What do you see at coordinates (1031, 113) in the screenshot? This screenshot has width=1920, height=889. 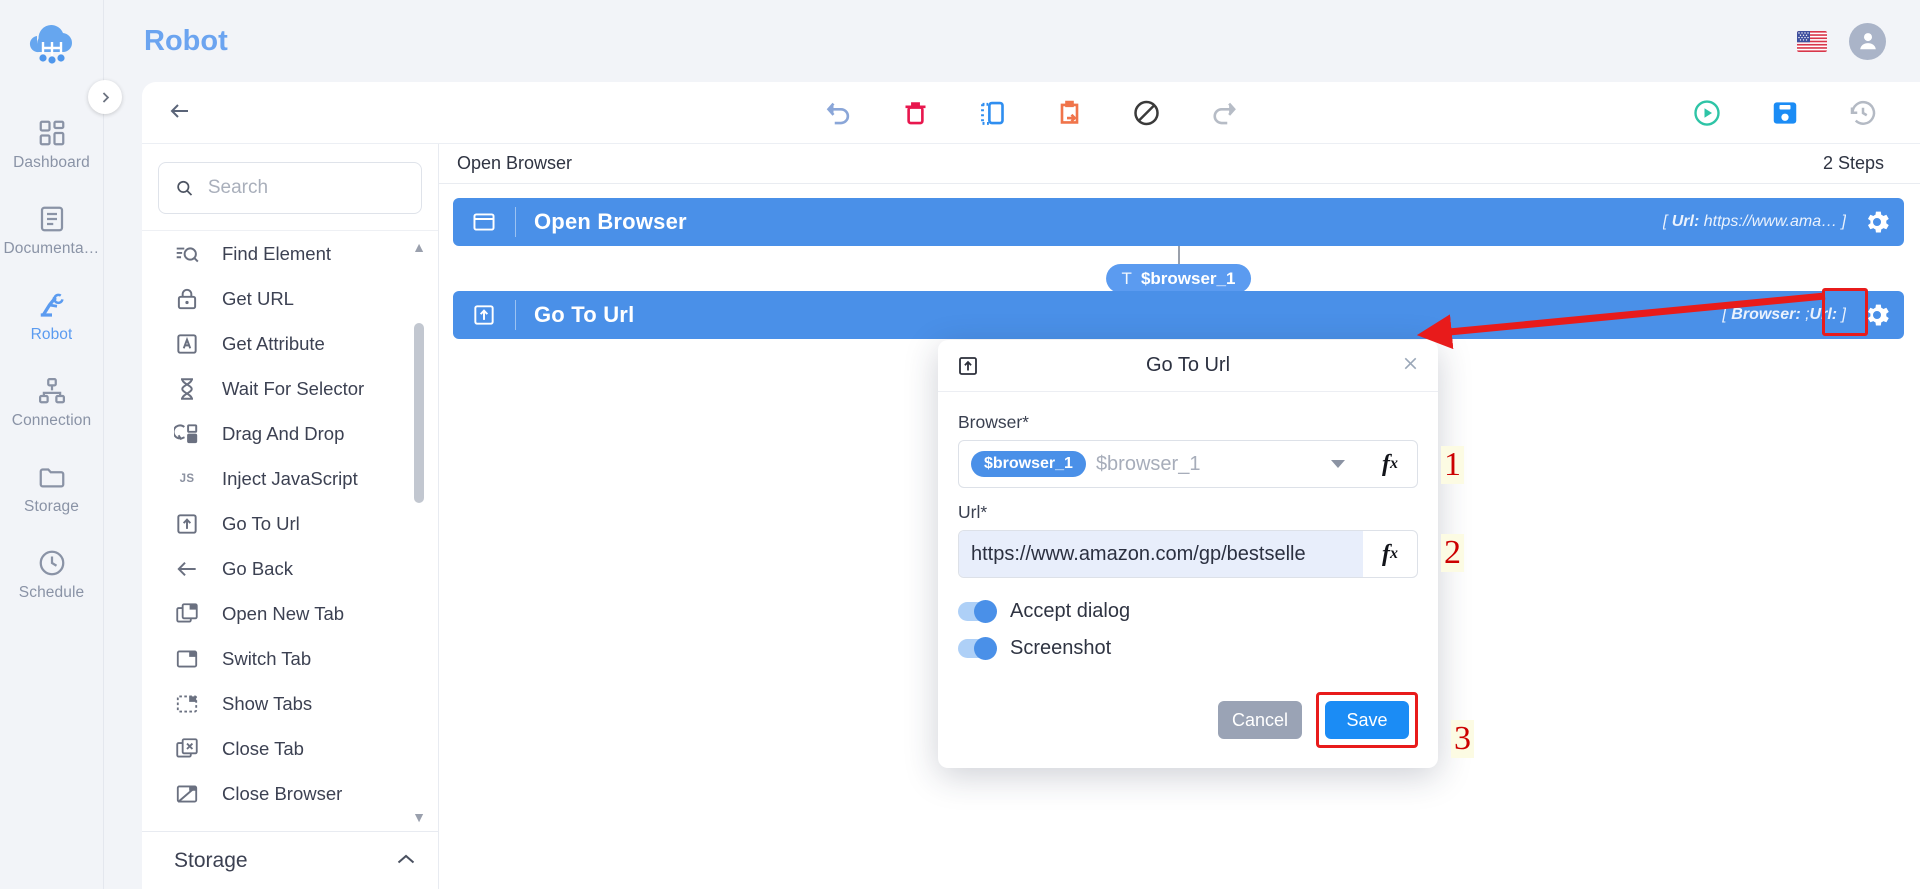 I see `editor-toolbar` at bounding box center [1031, 113].